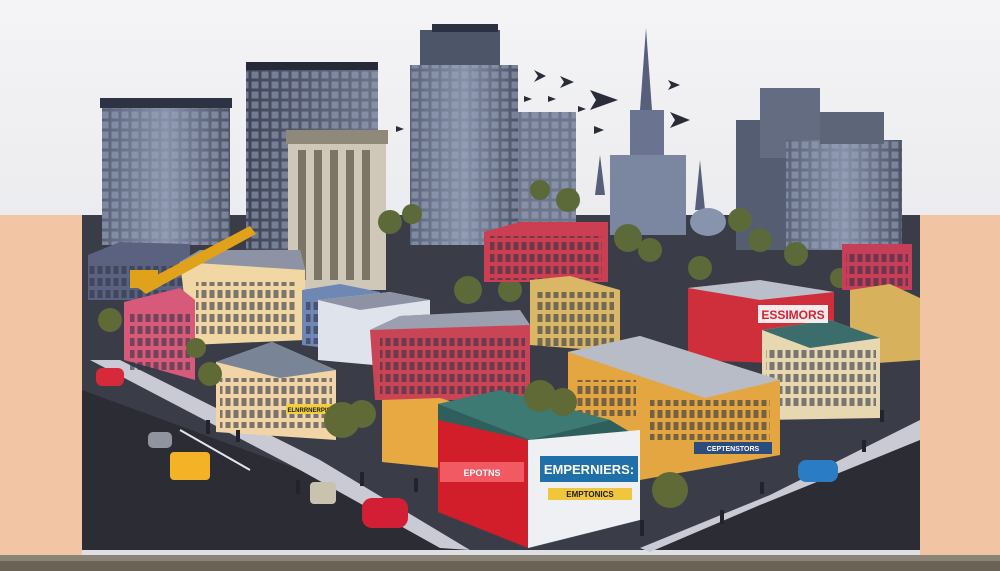 This screenshot has height=571, width=1000. What do you see at coordinates (960, 387) in the screenshot?
I see `right-wall-panel` at bounding box center [960, 387].